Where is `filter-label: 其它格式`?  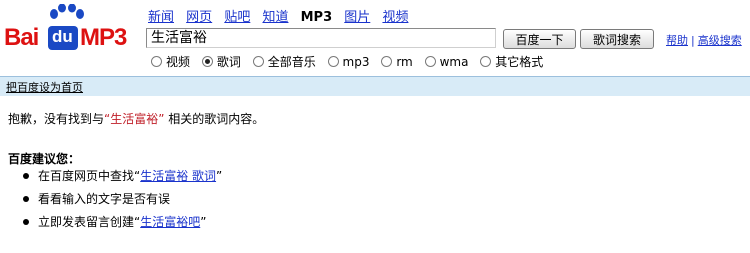
filter-label: 其它格式 is located at coordinates (519, 62).